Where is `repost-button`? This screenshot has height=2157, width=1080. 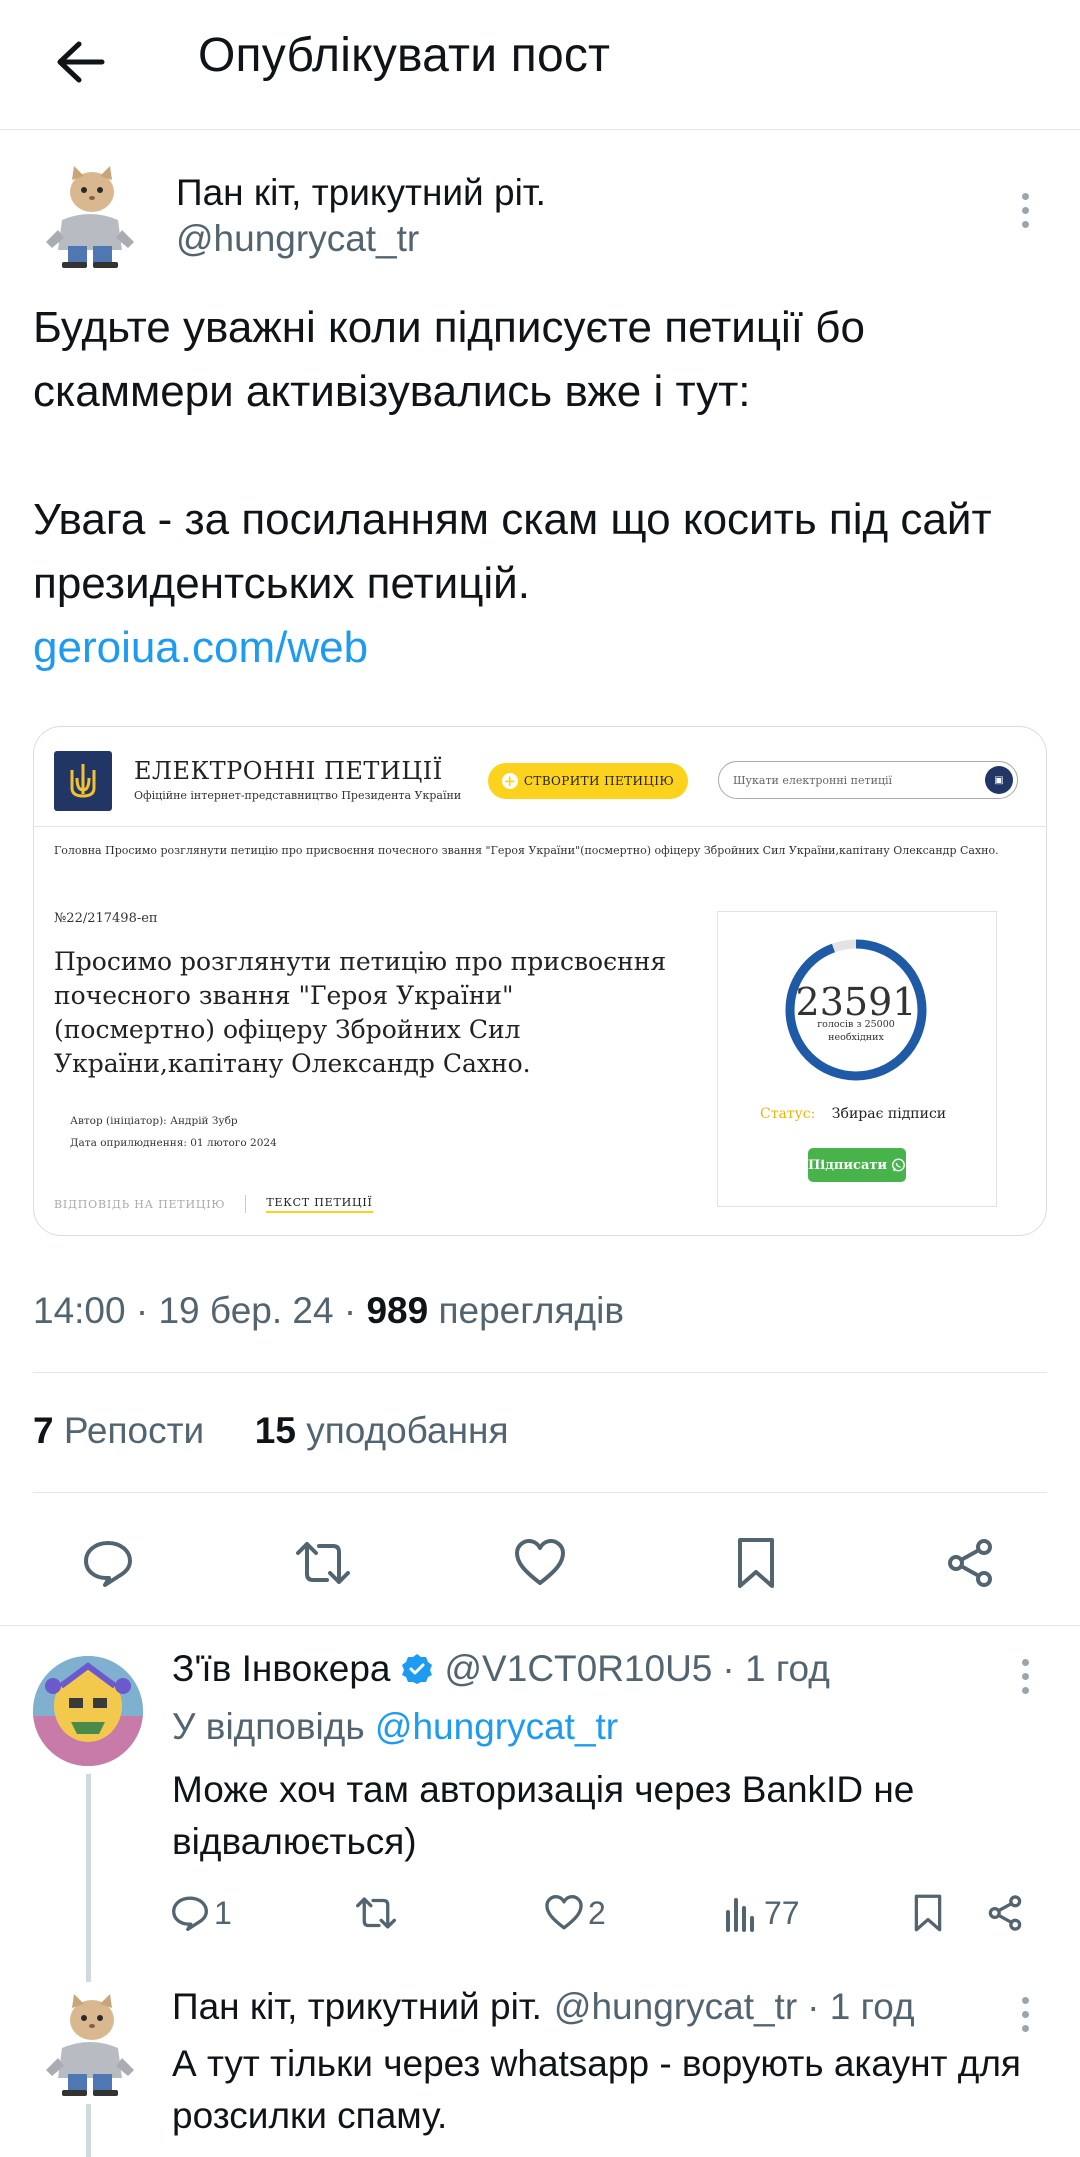
repost-button is located at coordinates (323, 1563).